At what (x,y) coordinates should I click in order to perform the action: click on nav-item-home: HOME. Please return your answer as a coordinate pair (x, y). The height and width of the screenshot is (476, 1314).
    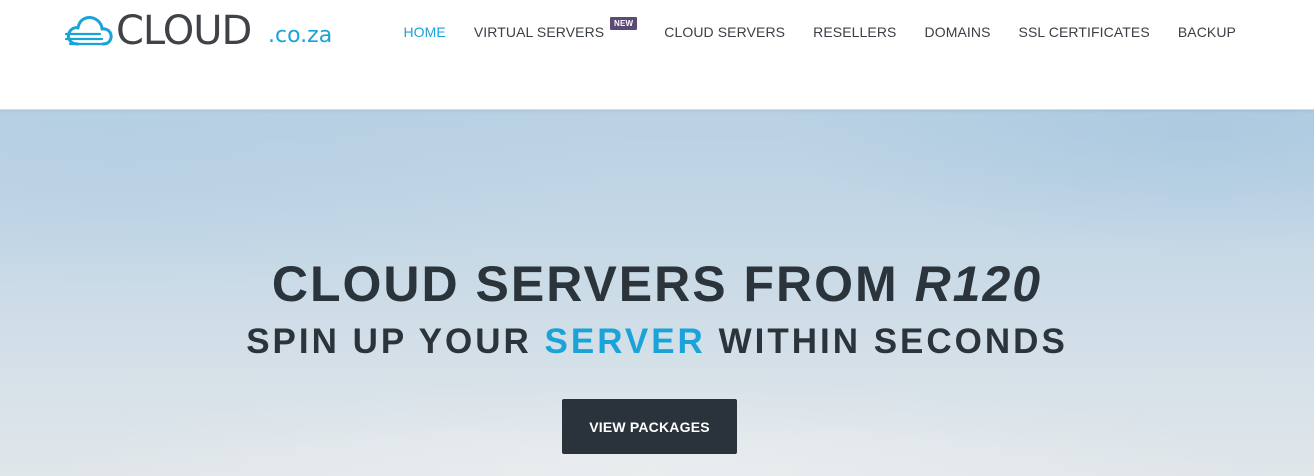
    Looking at the image, I should click on (424, 32).